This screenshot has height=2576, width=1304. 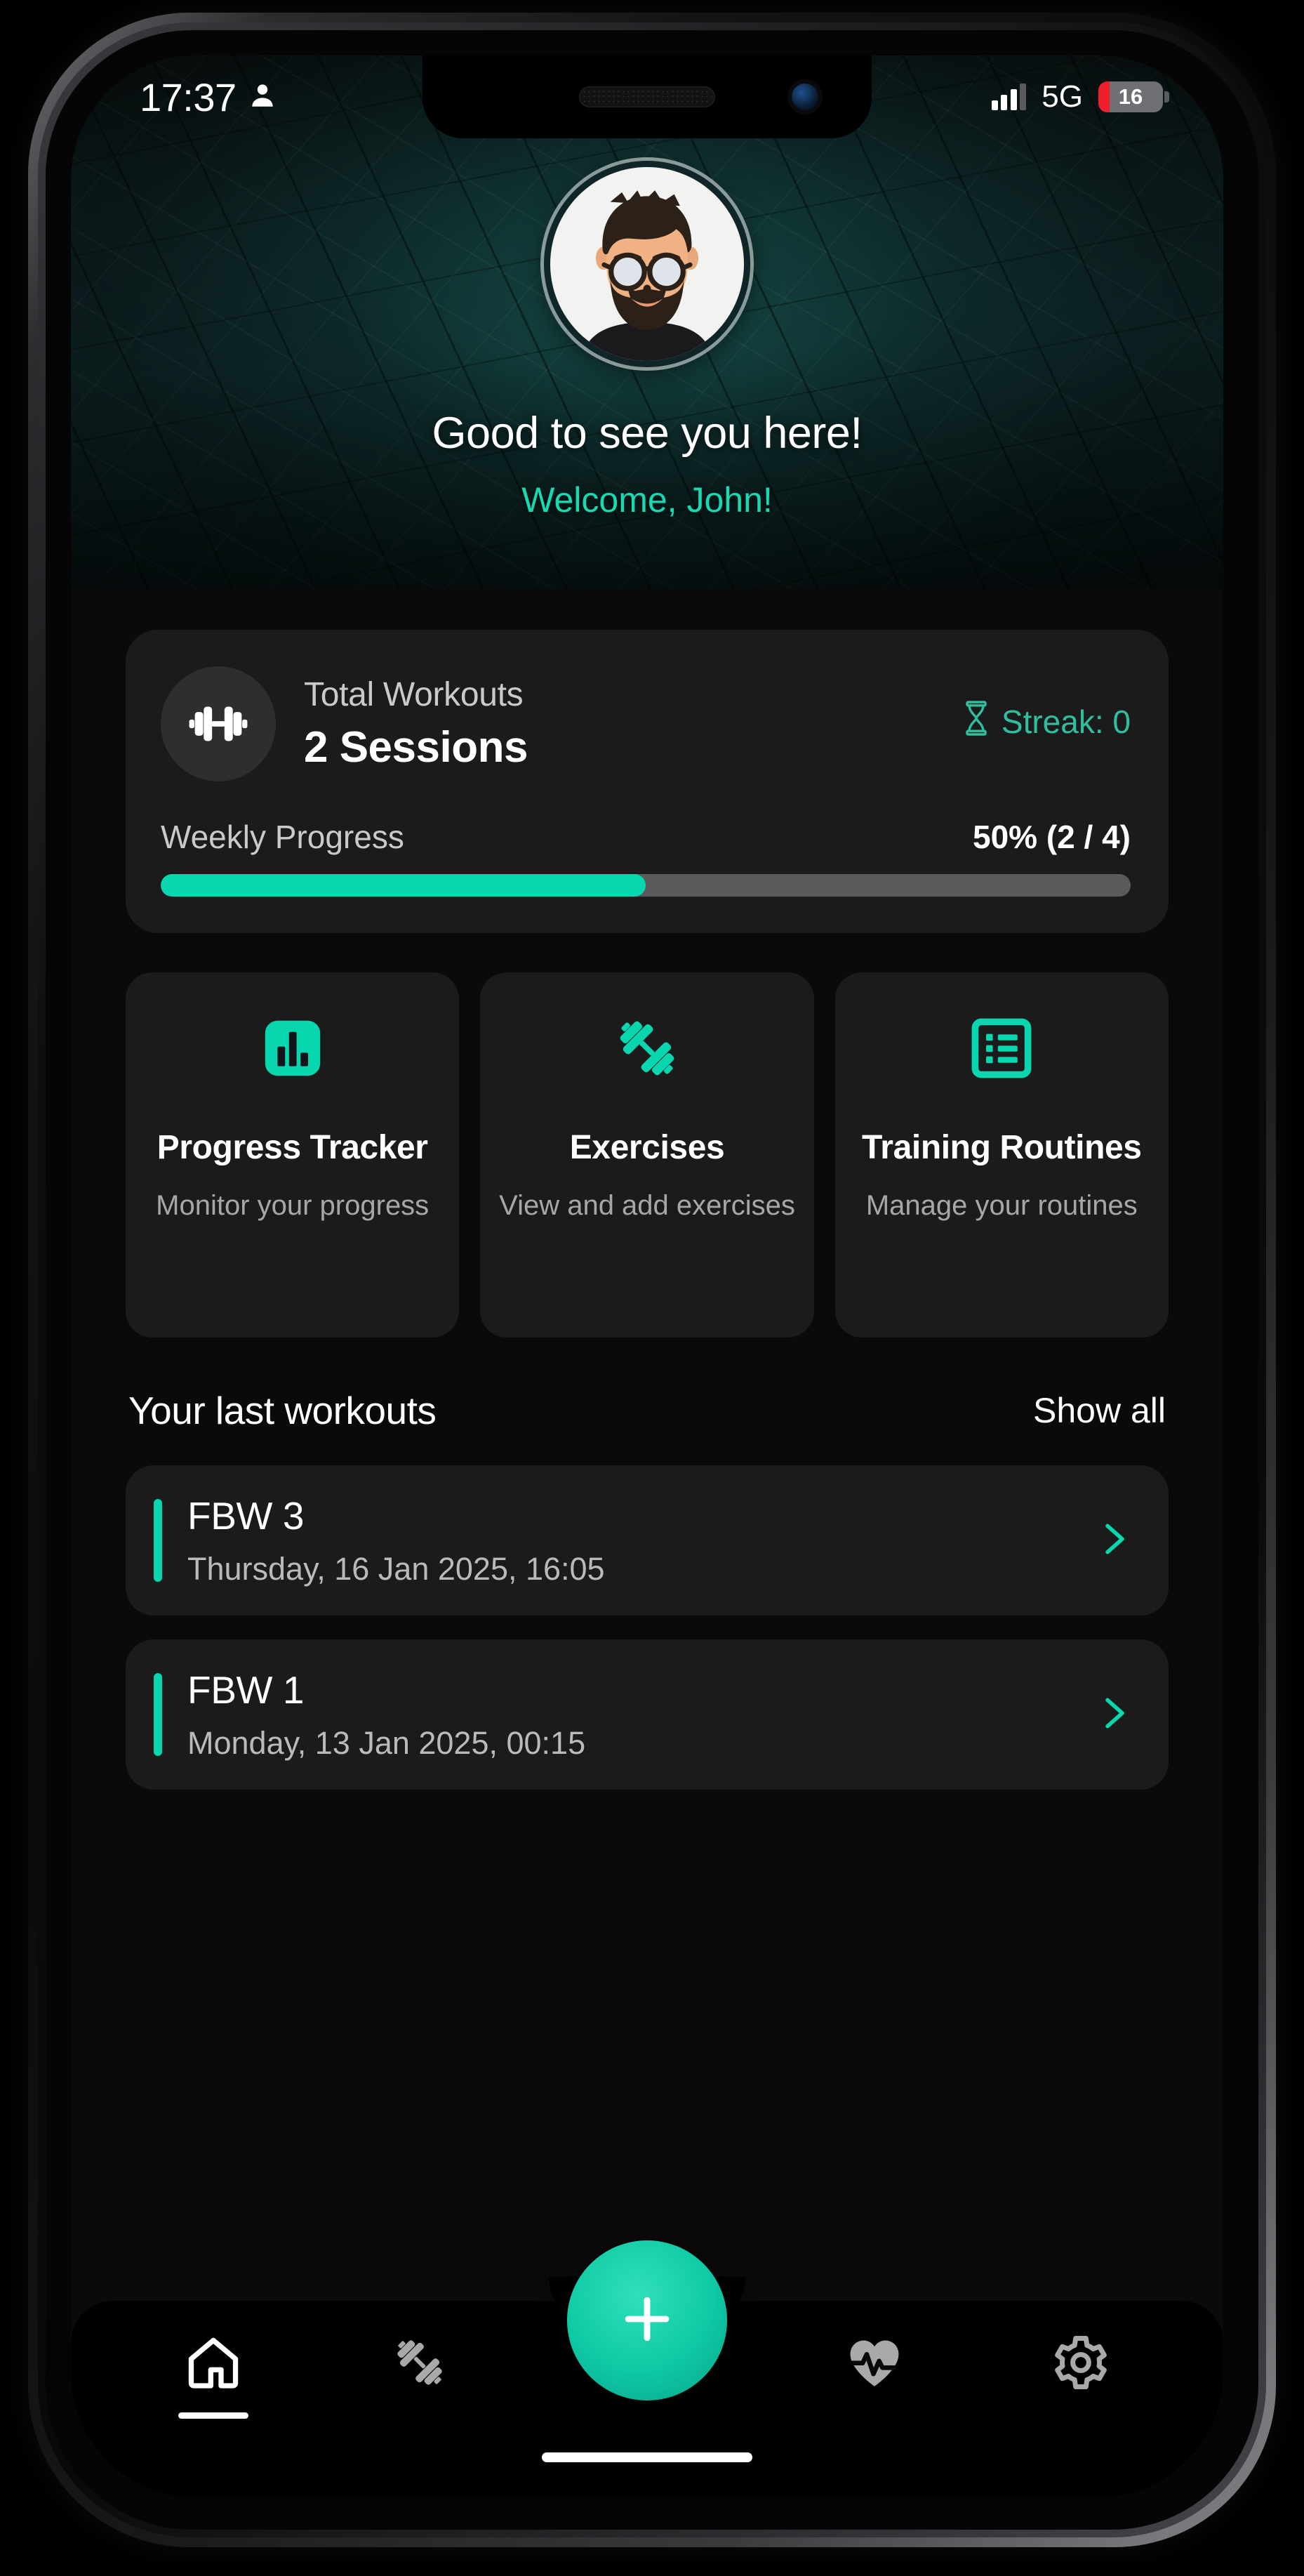 What do you see at coordinates (805, 97) in the screenshot?
I see `front-camera` at bounding box center [805, 97].